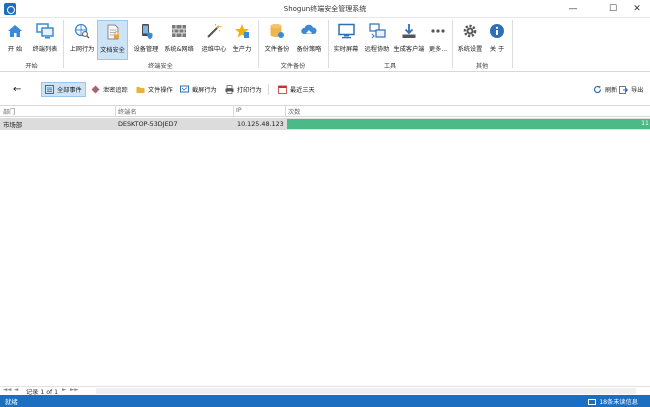  What do you see at coordinates (31, 66) in the screenshot?
I see `group-label-start: 开始` at bounding box center [31, 66].